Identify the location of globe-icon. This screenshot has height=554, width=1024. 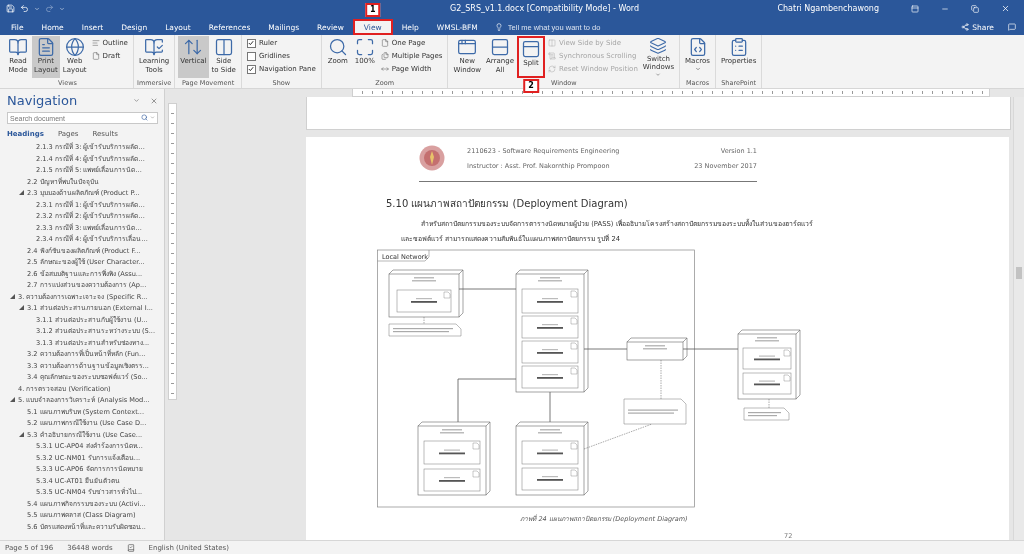
(74, 47).